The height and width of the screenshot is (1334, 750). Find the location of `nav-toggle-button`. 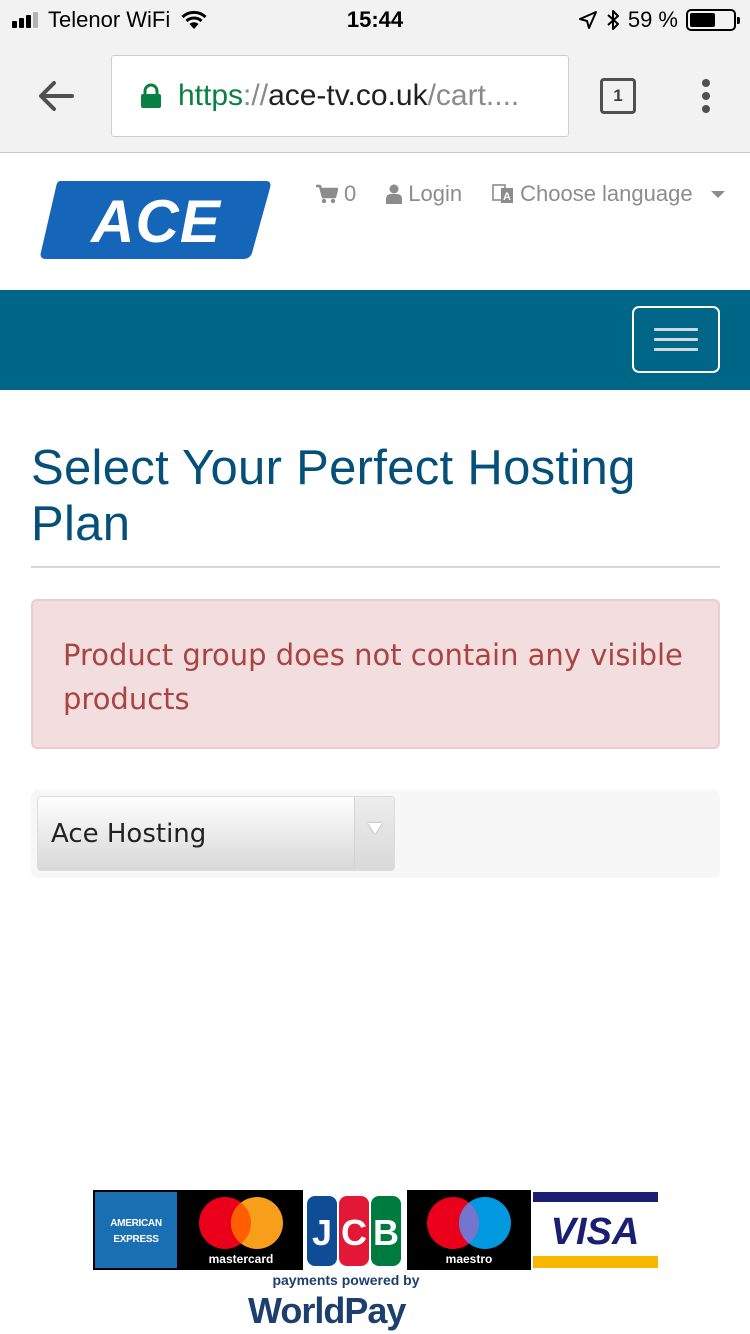

nav-toggle-button is located at coordinates (676, 339).